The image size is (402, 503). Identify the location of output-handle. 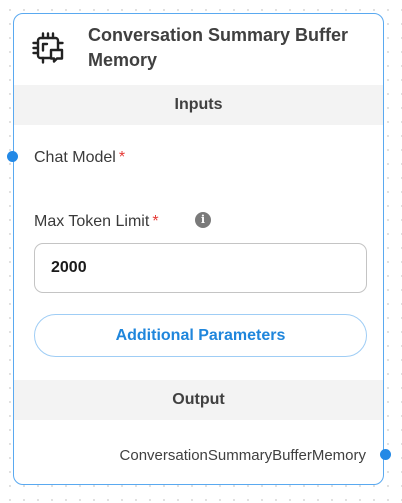
(385, 454).